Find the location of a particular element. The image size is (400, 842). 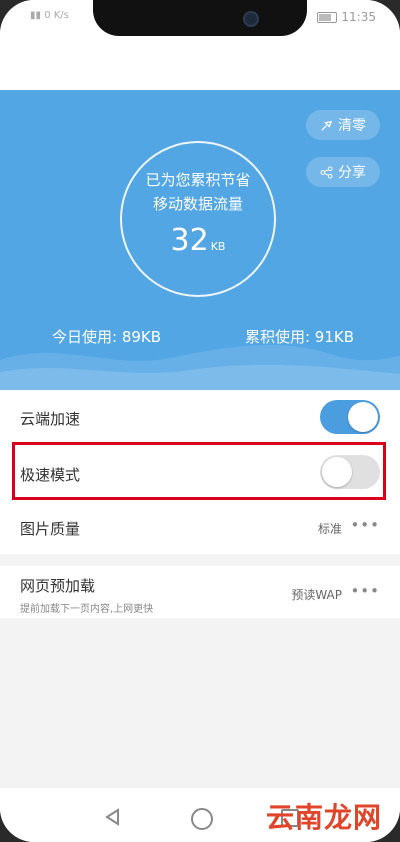

preload-description: 提前加载下一页内容,上网更快 is located at coordinates (87, 609).